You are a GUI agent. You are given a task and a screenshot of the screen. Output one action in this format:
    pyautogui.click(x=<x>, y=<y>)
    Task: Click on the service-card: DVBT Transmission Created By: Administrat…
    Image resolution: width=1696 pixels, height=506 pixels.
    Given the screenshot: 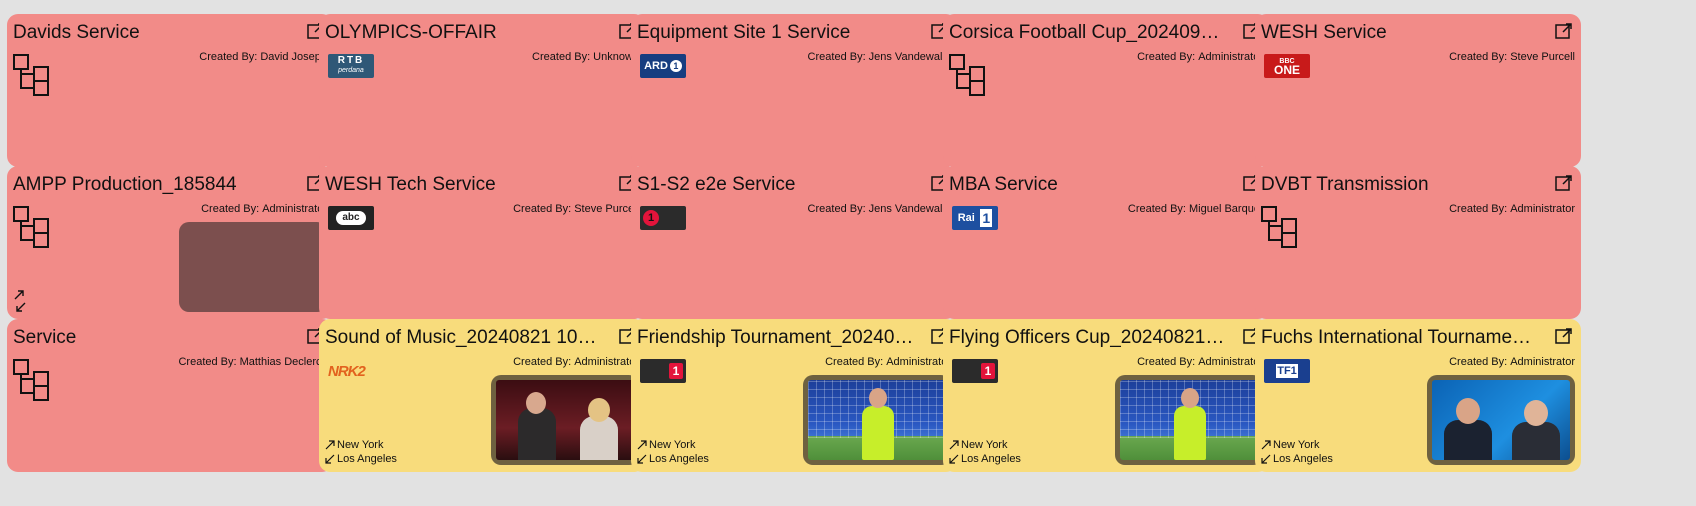 What is the action you would take?
    pyautogui.click(x=1418, y=242)
    